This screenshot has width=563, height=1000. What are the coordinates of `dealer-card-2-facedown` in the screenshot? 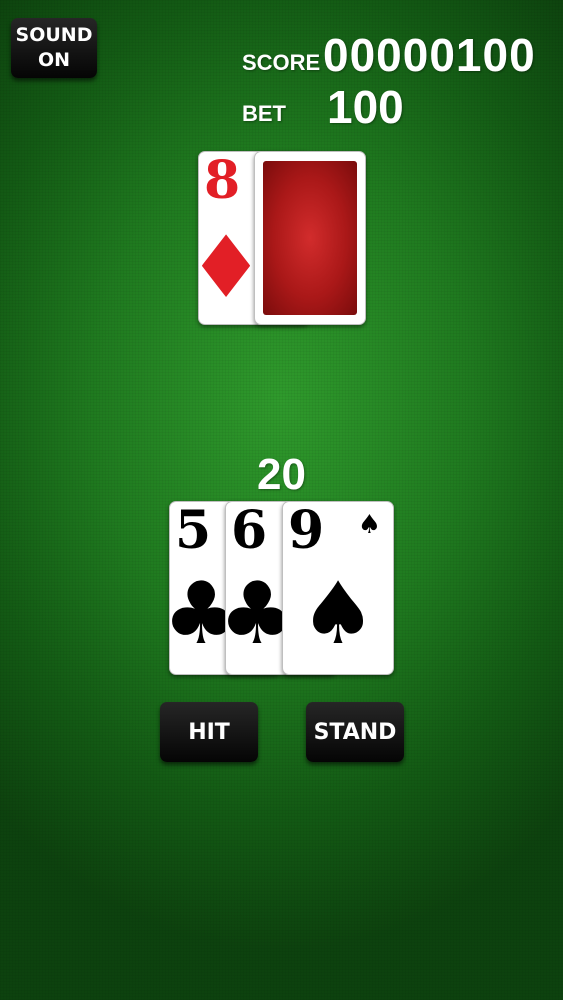 It's located at (310, 238).